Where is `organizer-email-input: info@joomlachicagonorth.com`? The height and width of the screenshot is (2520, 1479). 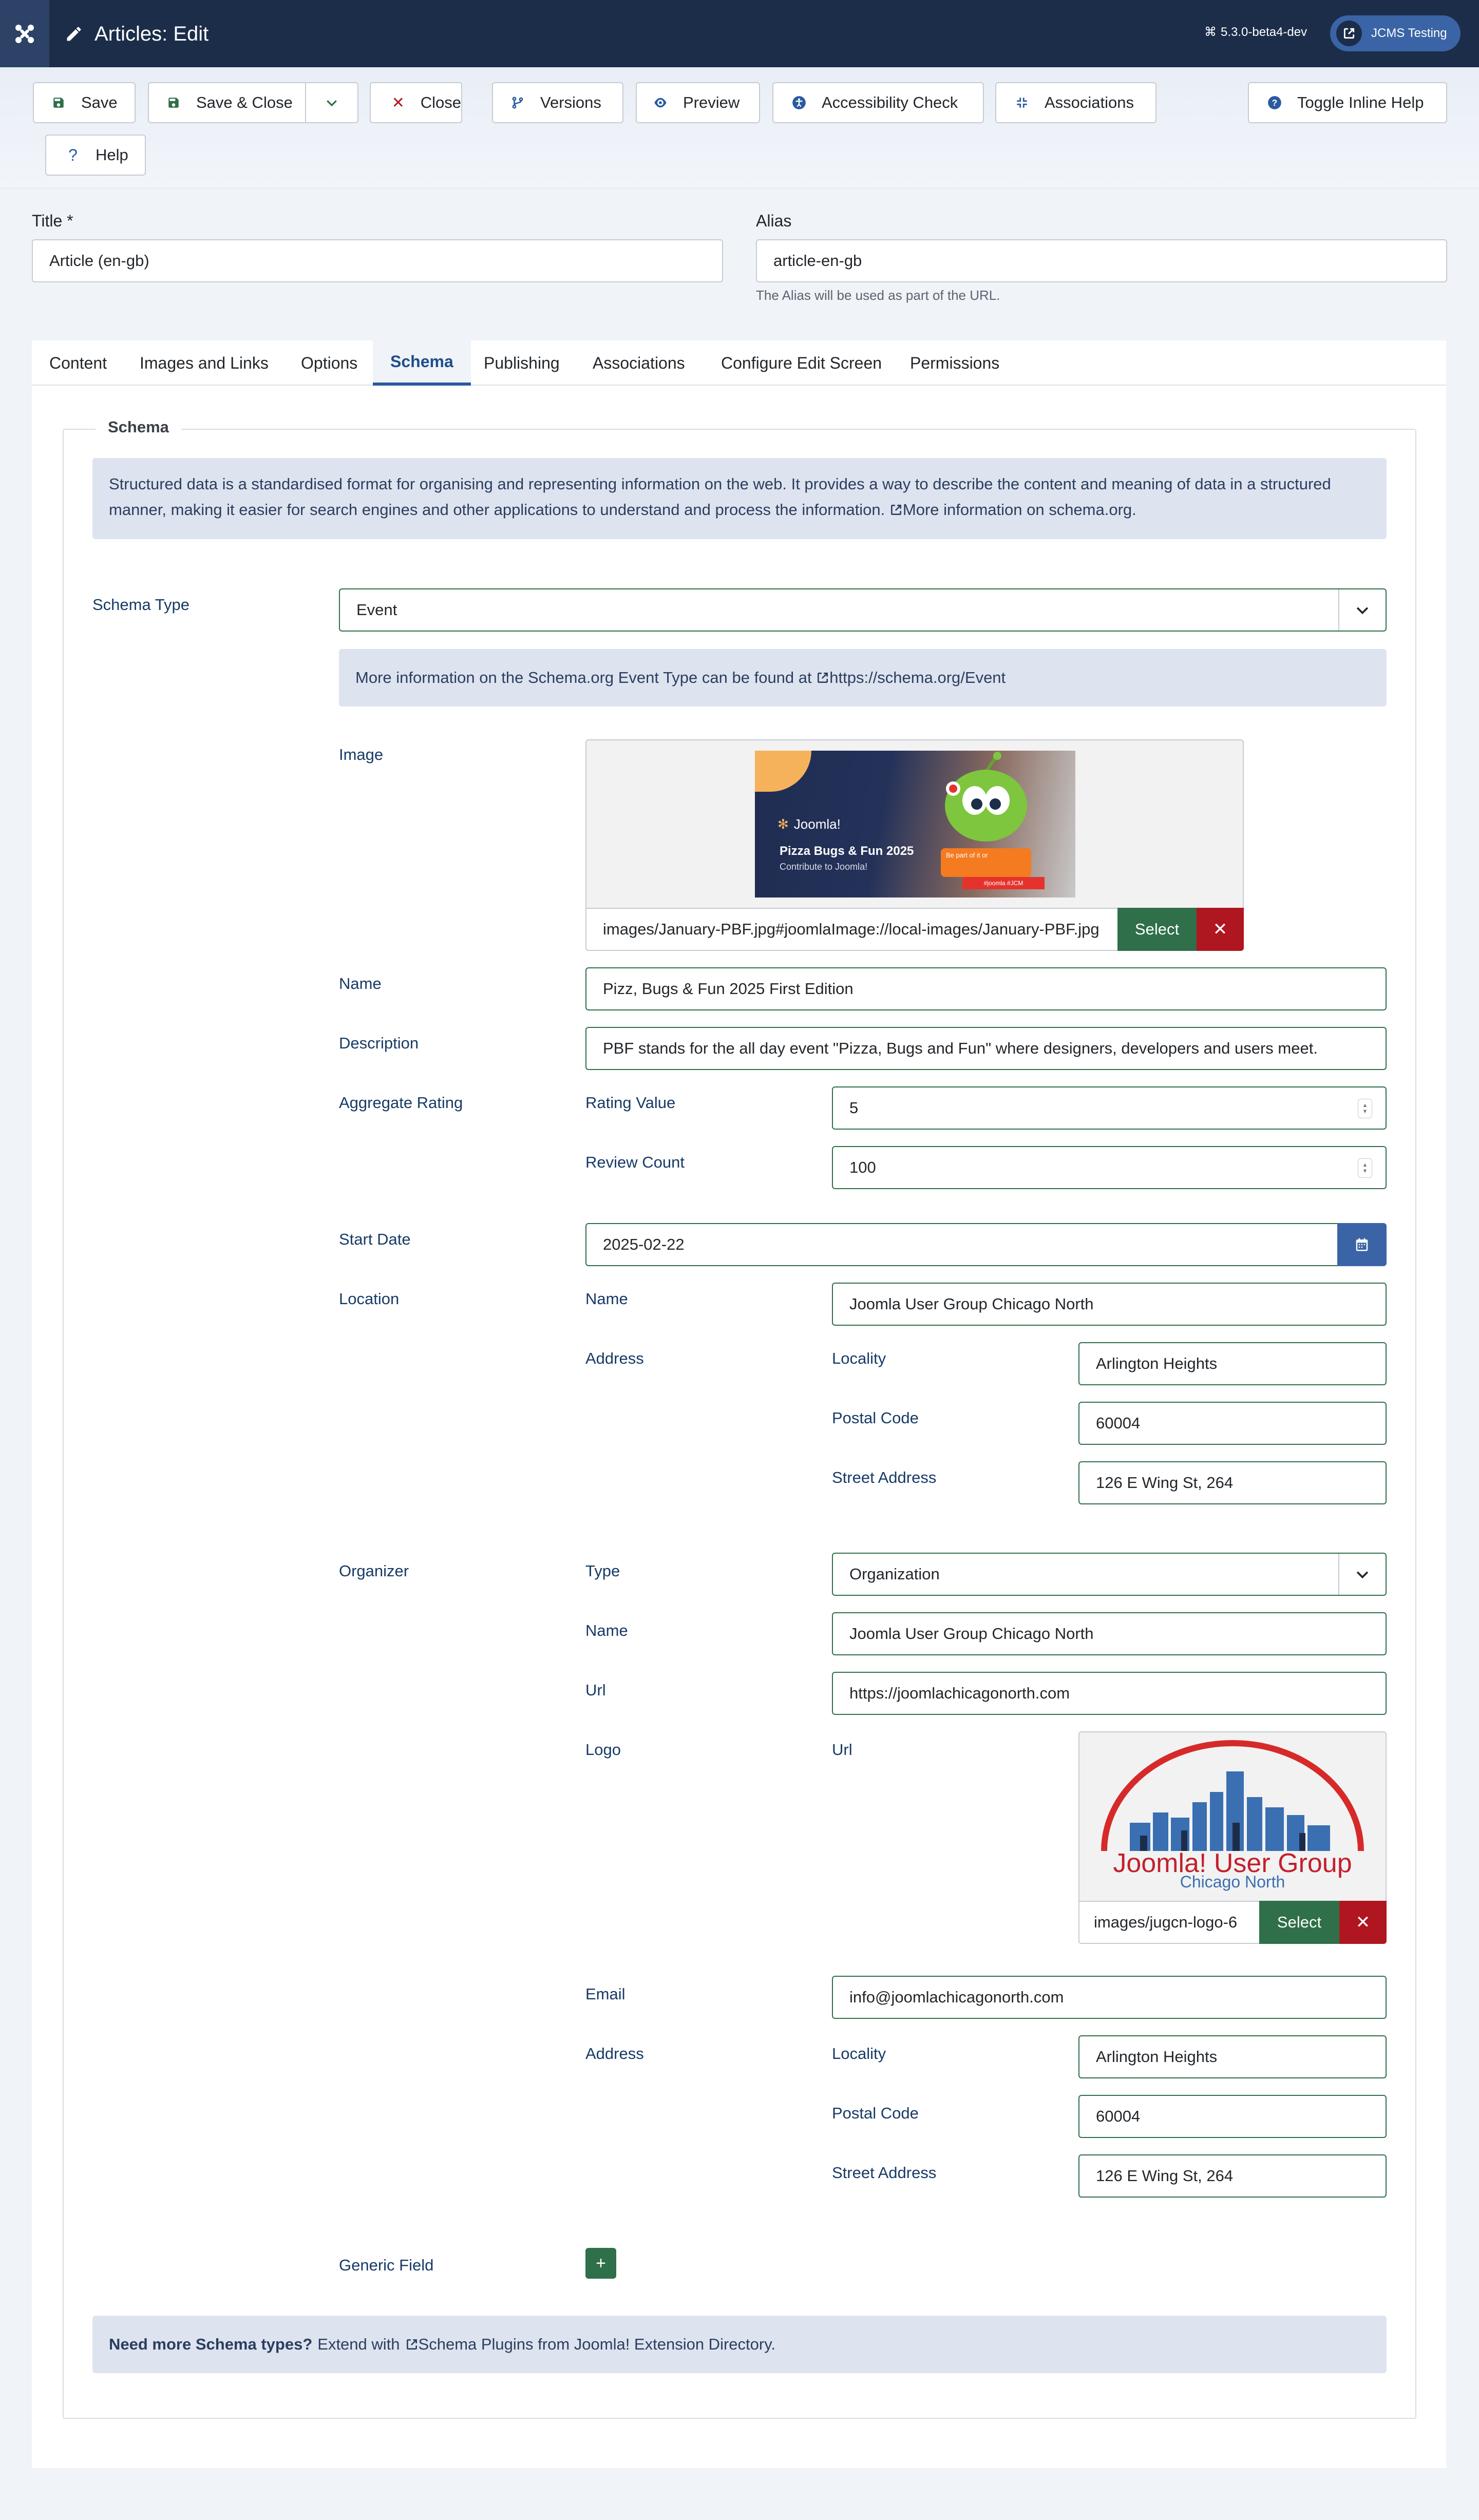
organizer-email-input: info@joomlachicagonorth.com is located at coordinates (1109, 1998).